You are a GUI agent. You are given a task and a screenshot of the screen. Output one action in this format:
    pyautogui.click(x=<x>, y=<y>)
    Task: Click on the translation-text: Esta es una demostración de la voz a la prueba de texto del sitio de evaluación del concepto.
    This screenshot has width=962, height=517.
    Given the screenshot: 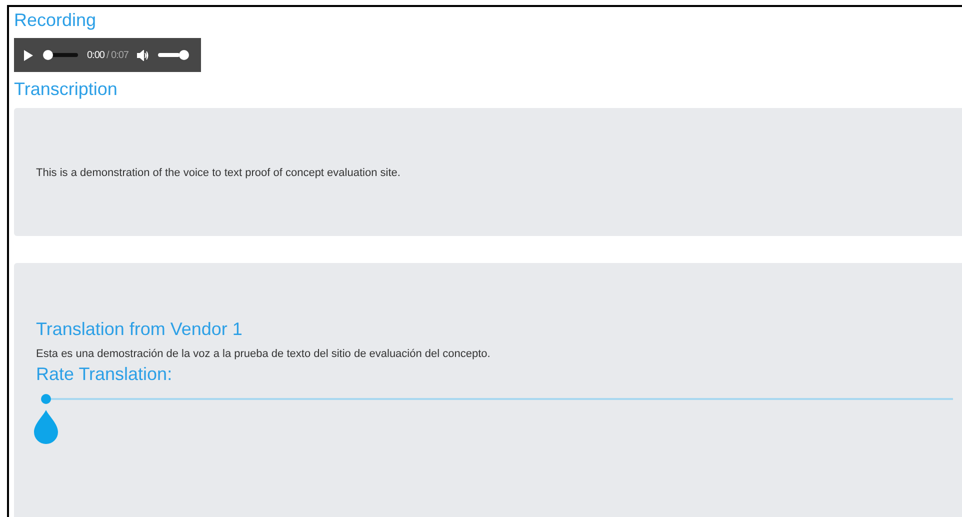 What is the action you would take?
    pyautogui.click(x=264, y=354)
    